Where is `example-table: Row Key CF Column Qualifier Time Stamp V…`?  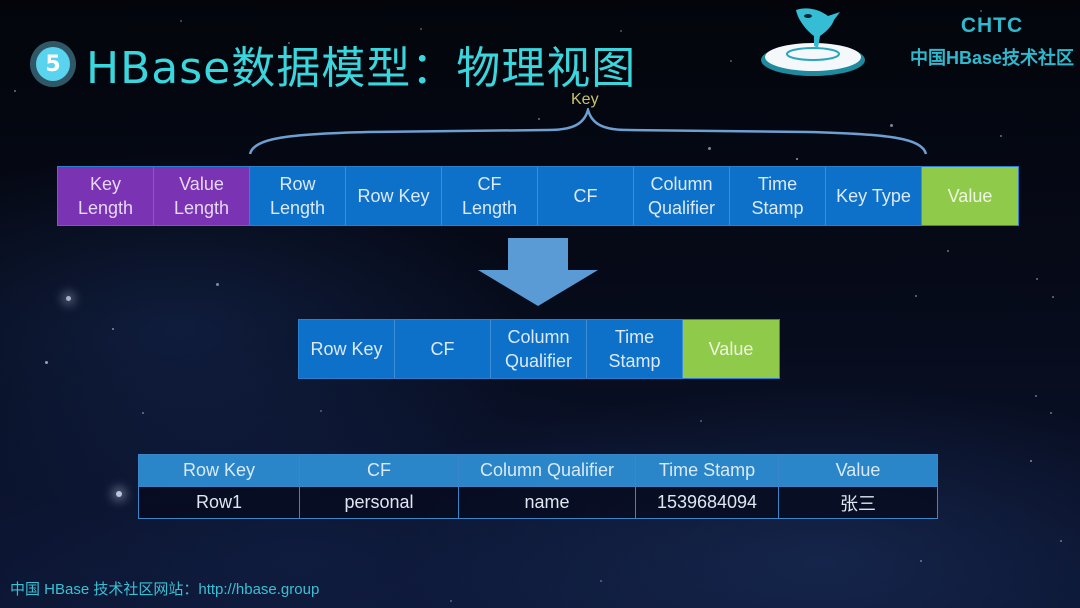
example-table: Row Key CF Column Qualifier Time Stamp V… is located at coordinates (538, 486).